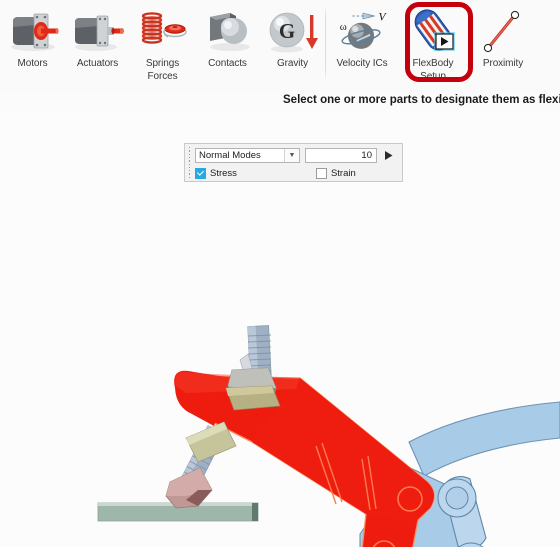 This screenshot has height=547, width=560. I want to click on ribbon-button-flexbody-setup: FlexBody Setup, so click(433, 45).